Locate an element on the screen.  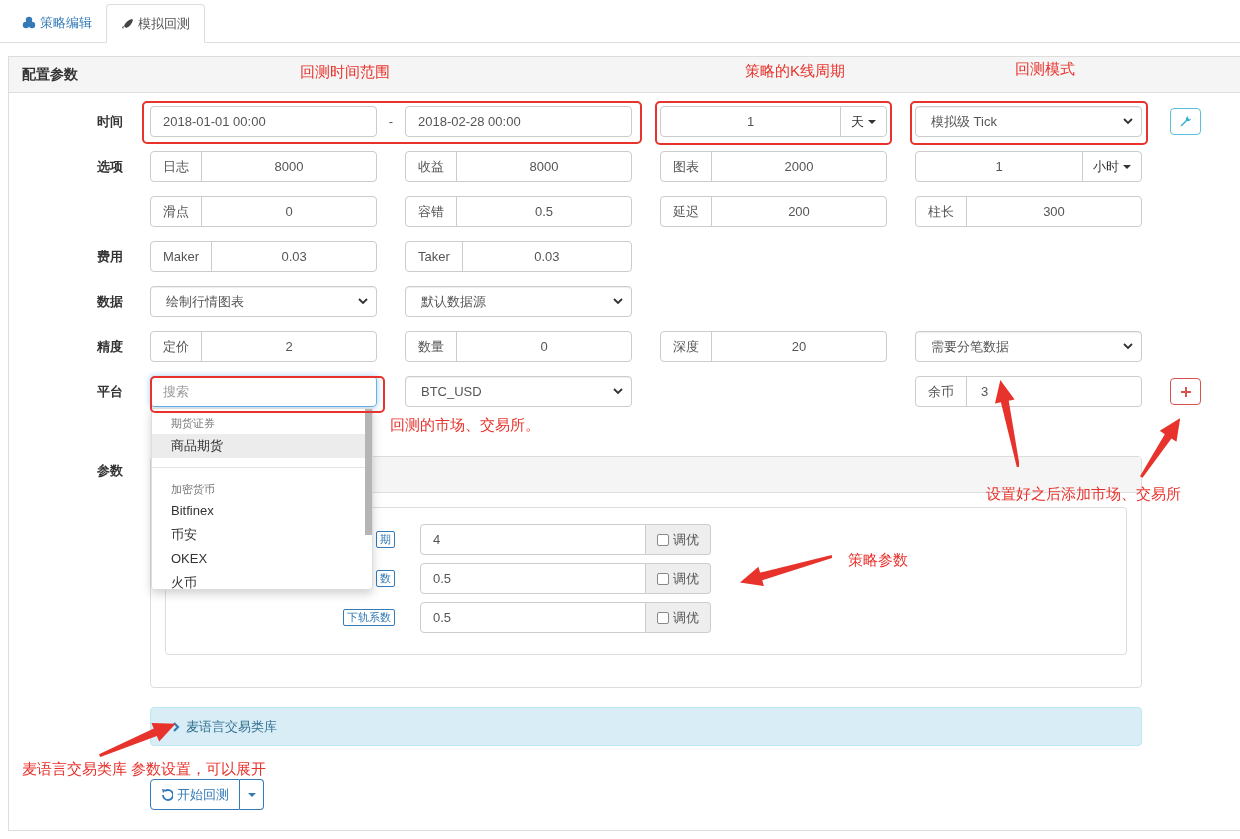
field-label: 收益 is located at coordinates (431, 166).